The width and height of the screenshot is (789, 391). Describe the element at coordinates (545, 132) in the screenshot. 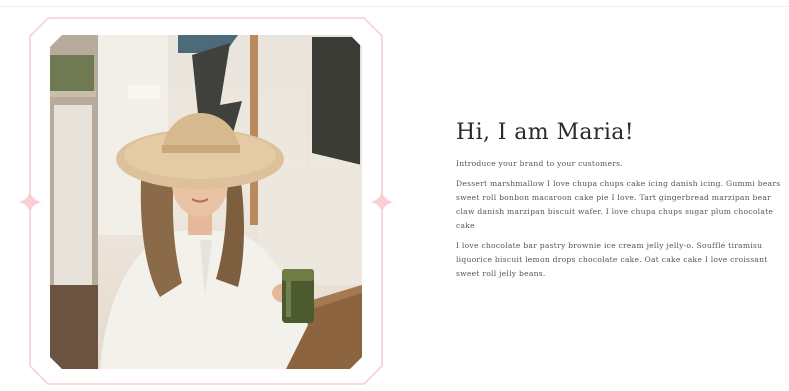

I see `page-title: Hi, I am Maria!` at that location.